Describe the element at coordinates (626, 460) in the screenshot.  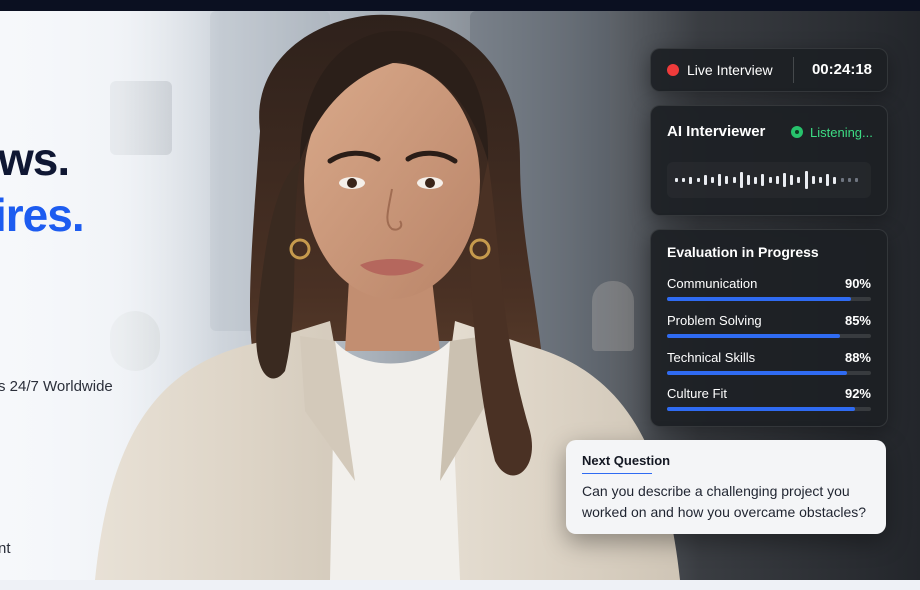
I see `next-question-title: Next Question` at that location.